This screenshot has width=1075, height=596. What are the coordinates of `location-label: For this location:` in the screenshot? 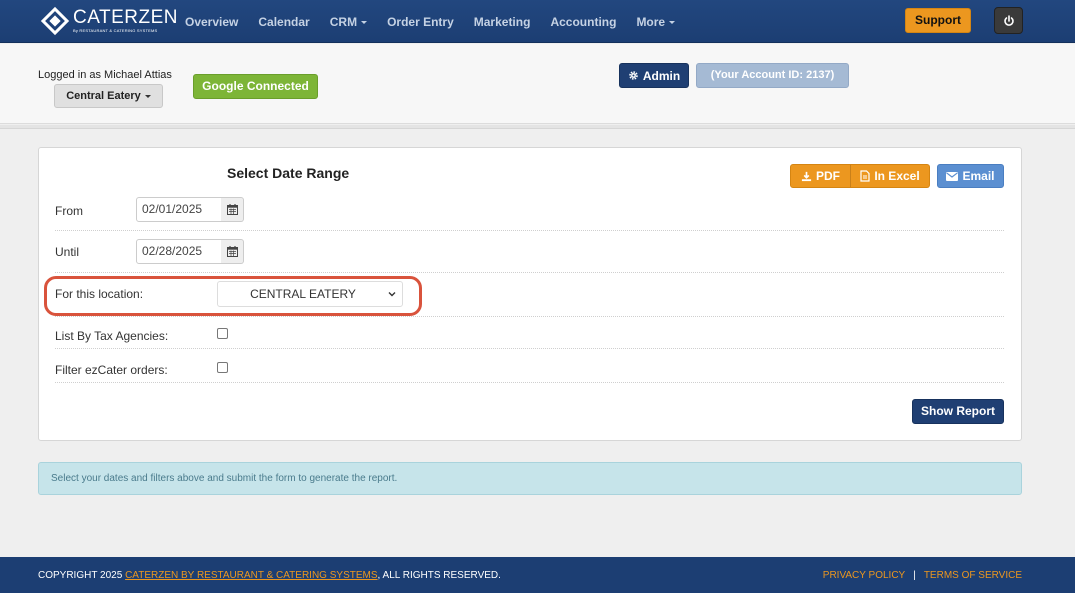 It's located at (99, 294).